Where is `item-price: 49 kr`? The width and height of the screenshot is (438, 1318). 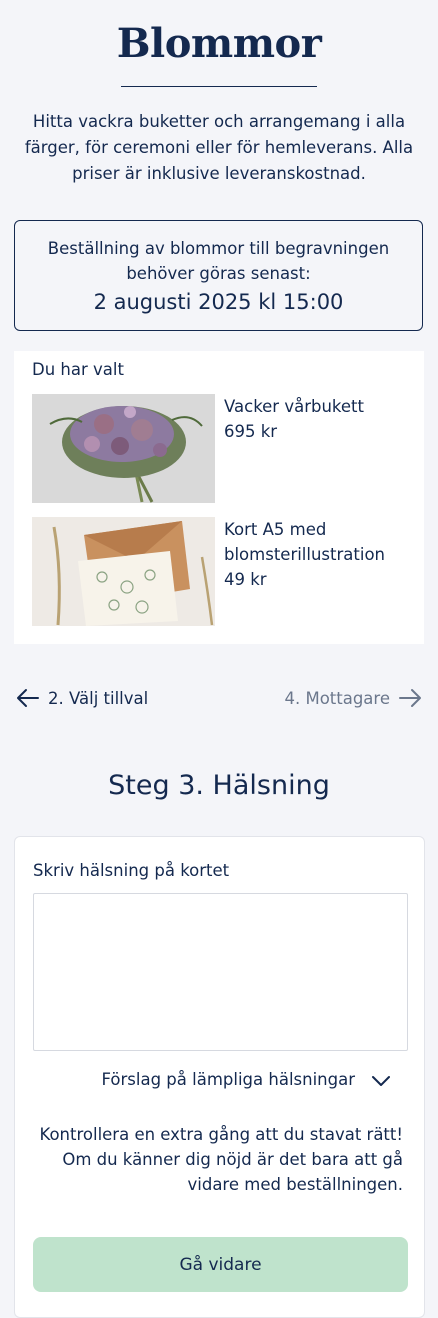
item-price: 49 kr is located at coordinates (245, 579).